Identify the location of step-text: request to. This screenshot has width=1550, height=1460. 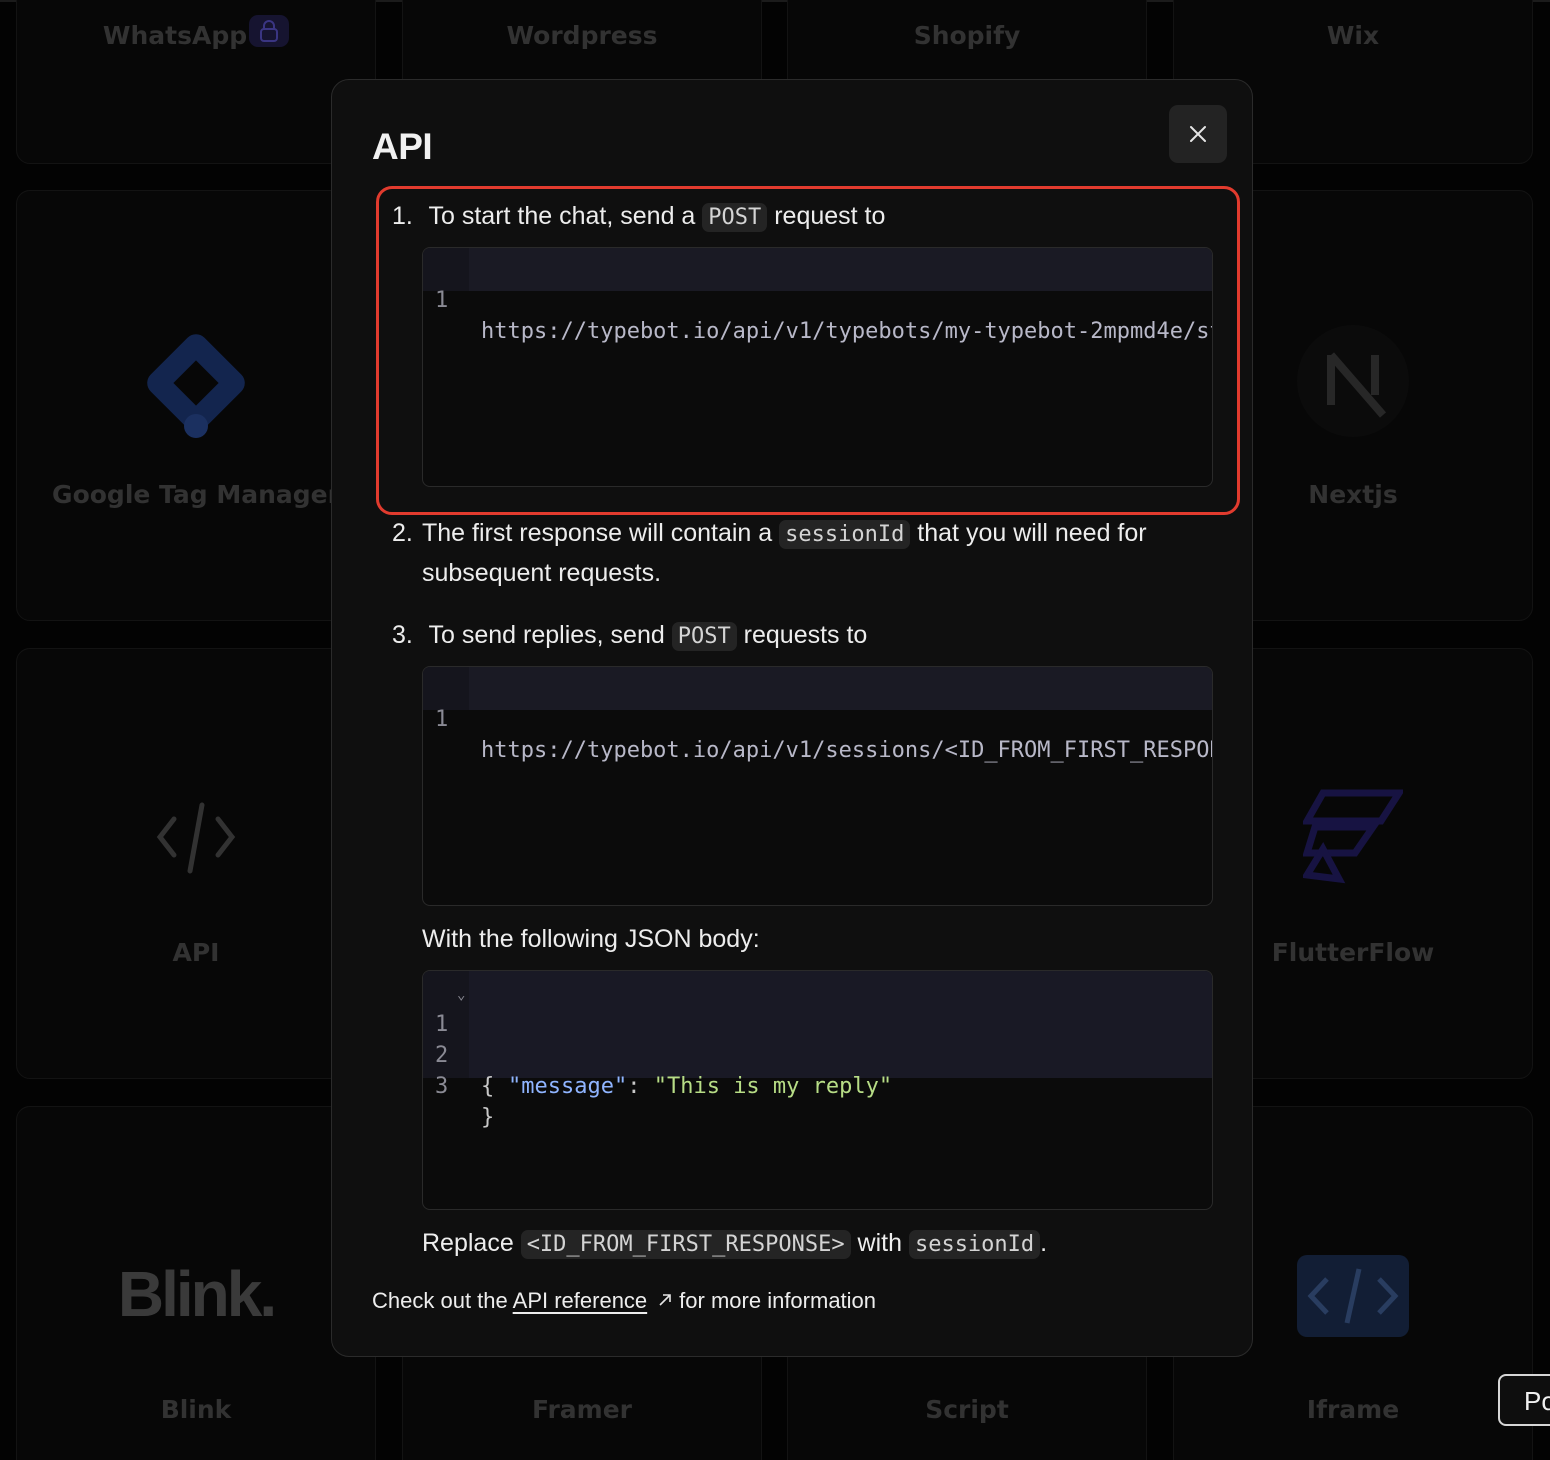
(830, 216).